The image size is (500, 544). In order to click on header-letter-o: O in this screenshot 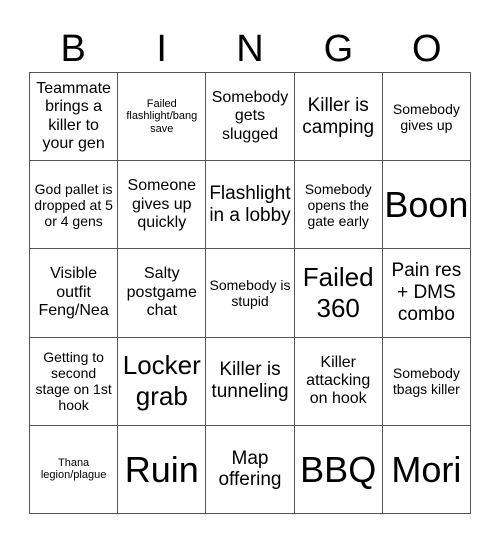, I will do `click(427, 49)`.